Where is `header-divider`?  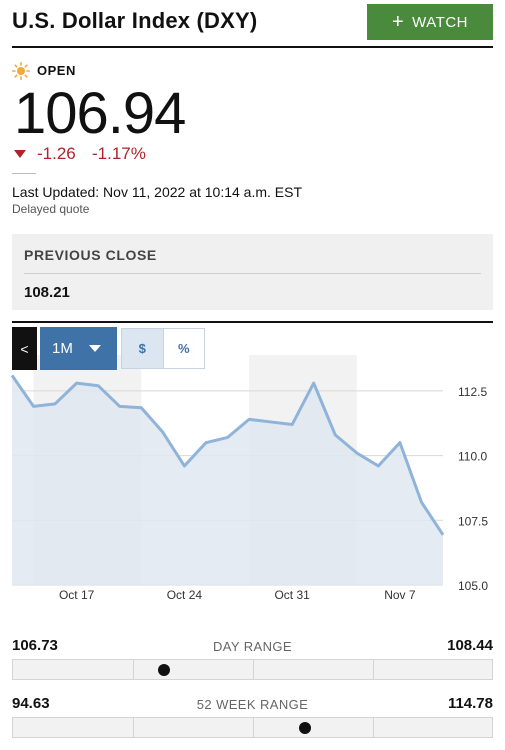
header-divider is located at coordinates (252, 47).